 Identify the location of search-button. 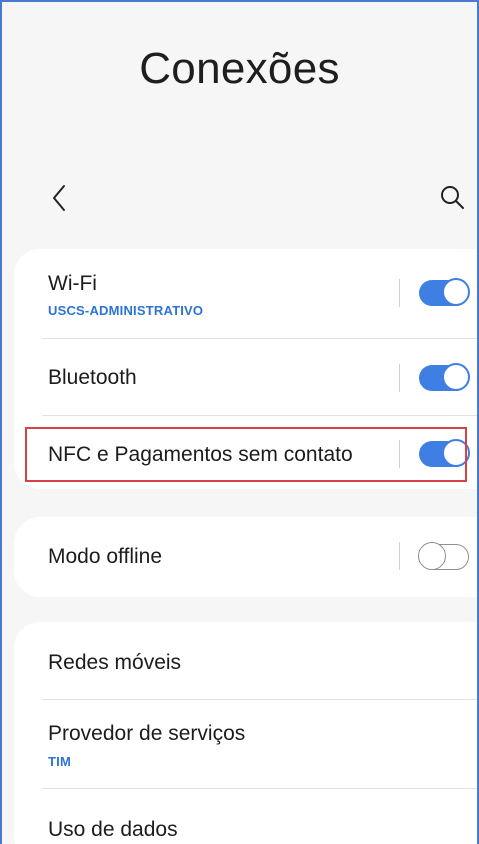
(453, 198).